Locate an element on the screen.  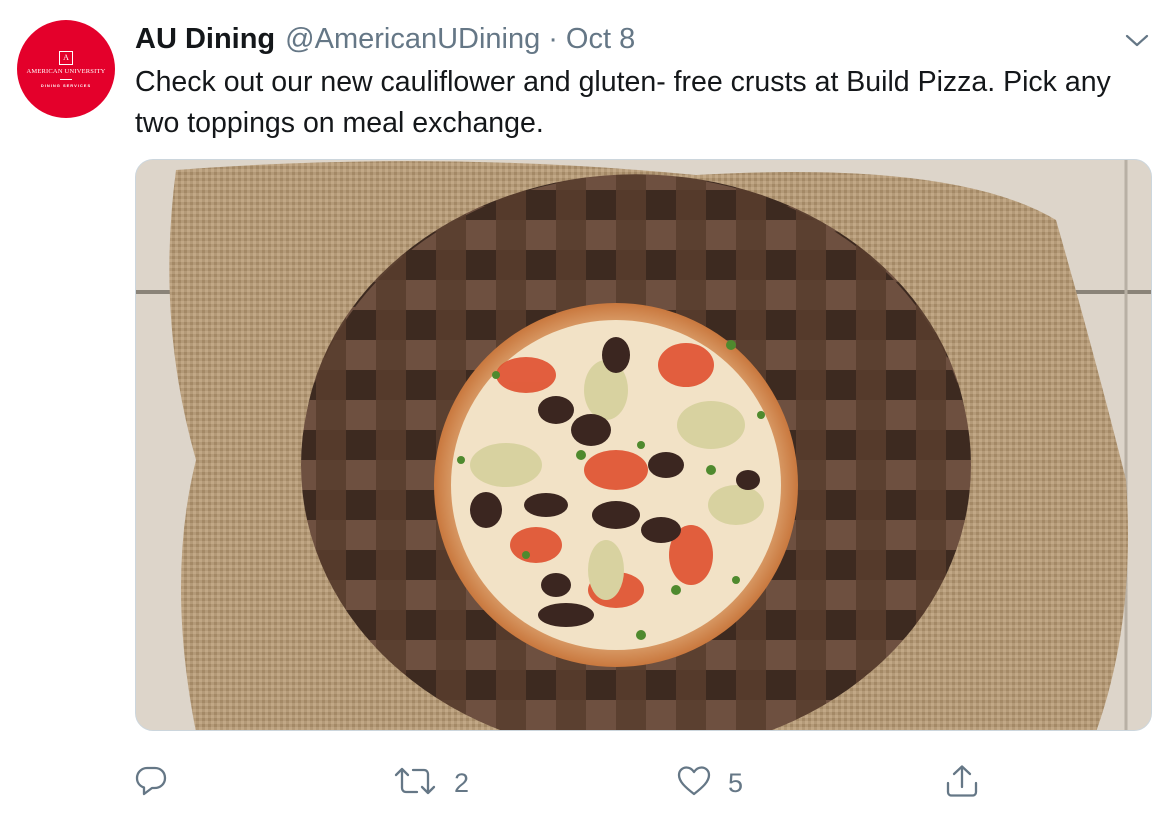
share-icon is located at coordinates (962, 783).